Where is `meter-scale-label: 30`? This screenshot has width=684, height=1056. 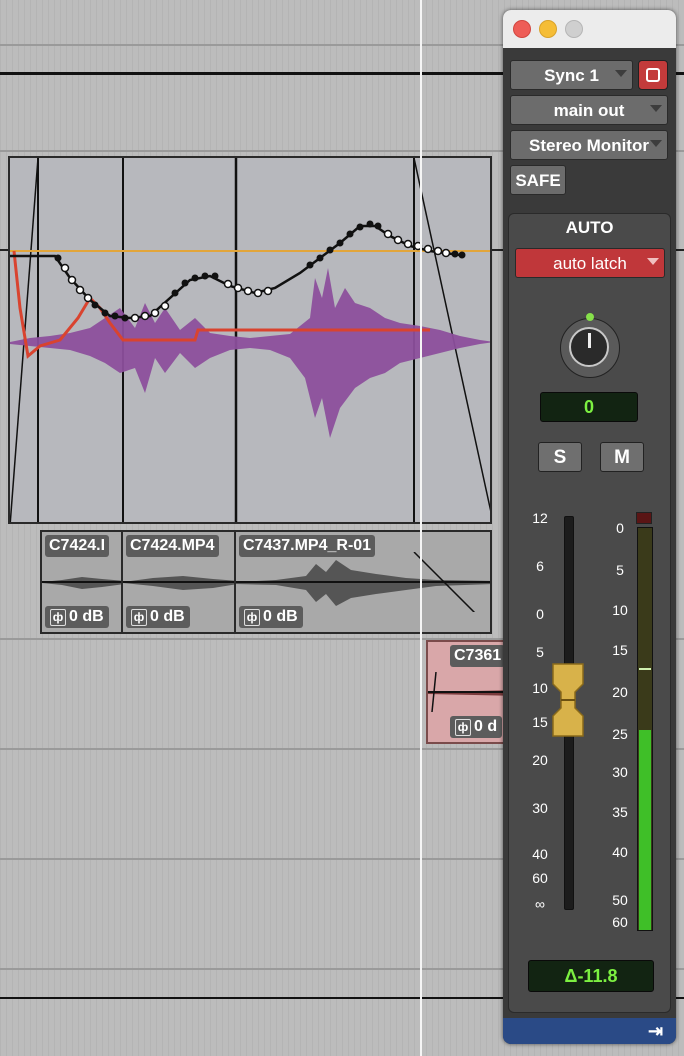 meter-scale-label: 30 is located at coordinates (620, 772).